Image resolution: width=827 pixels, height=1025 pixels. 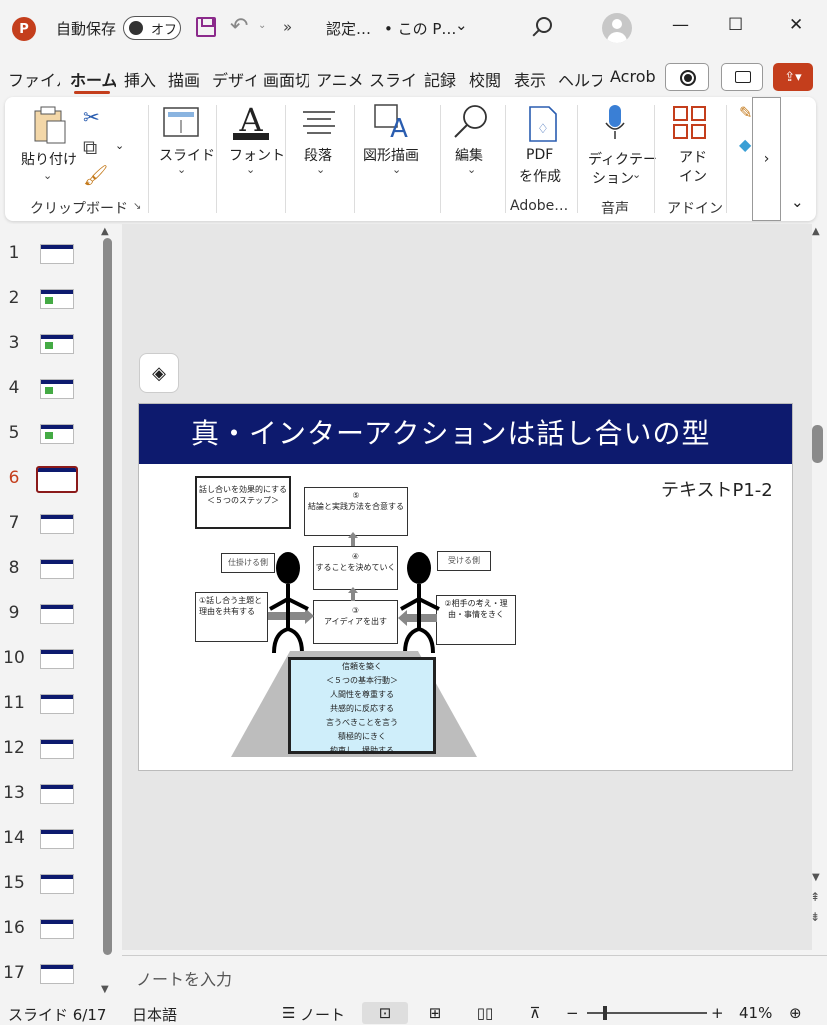 I want to click on share-button: ⇪▾, so click(x=793, y=77).